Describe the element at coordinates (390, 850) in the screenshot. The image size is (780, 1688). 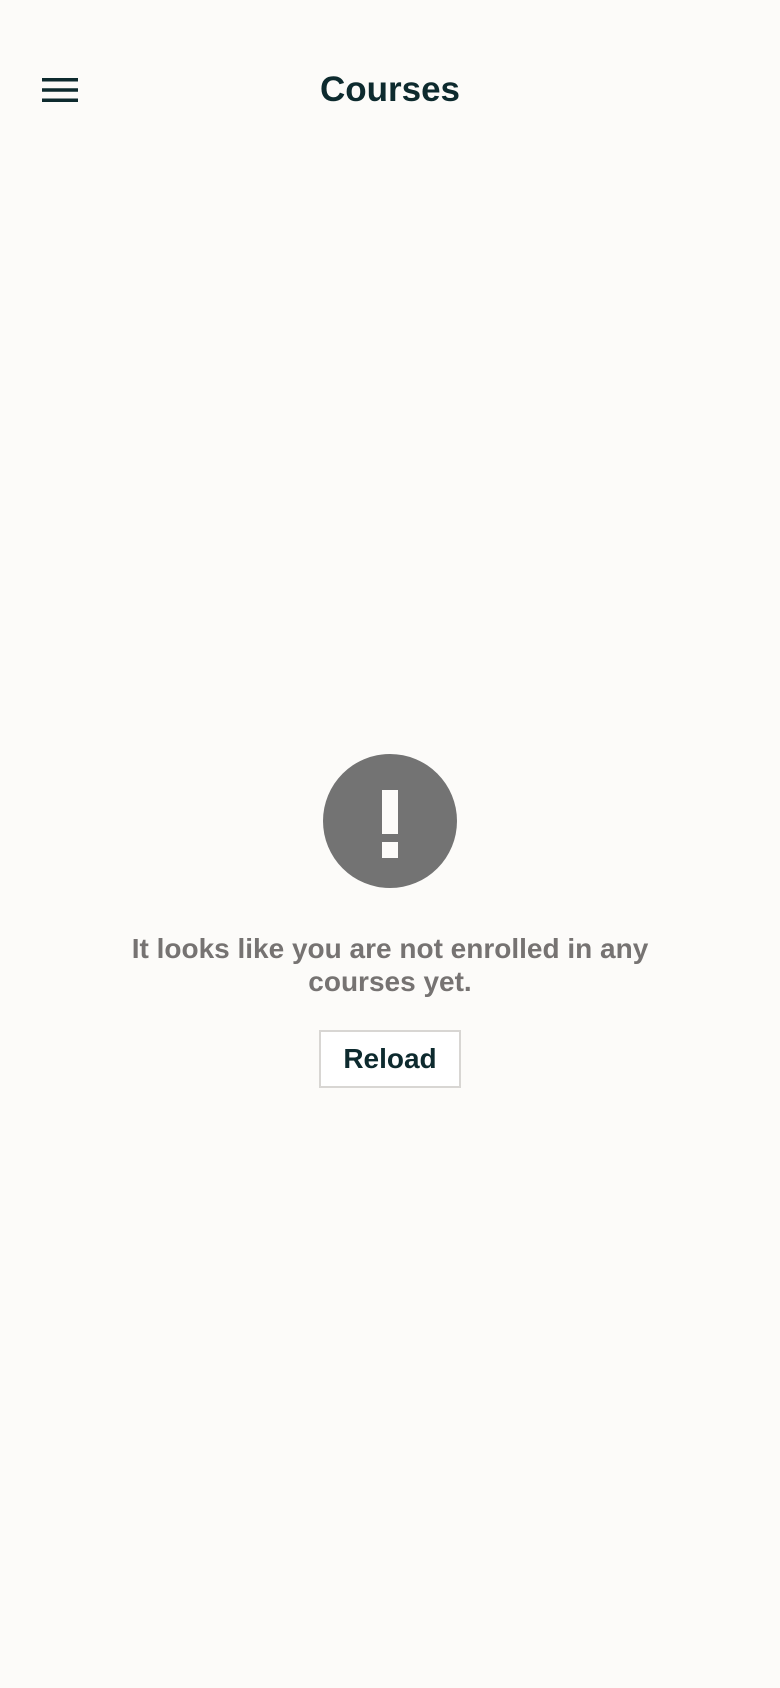
I see `exclamation-dot` at that location.